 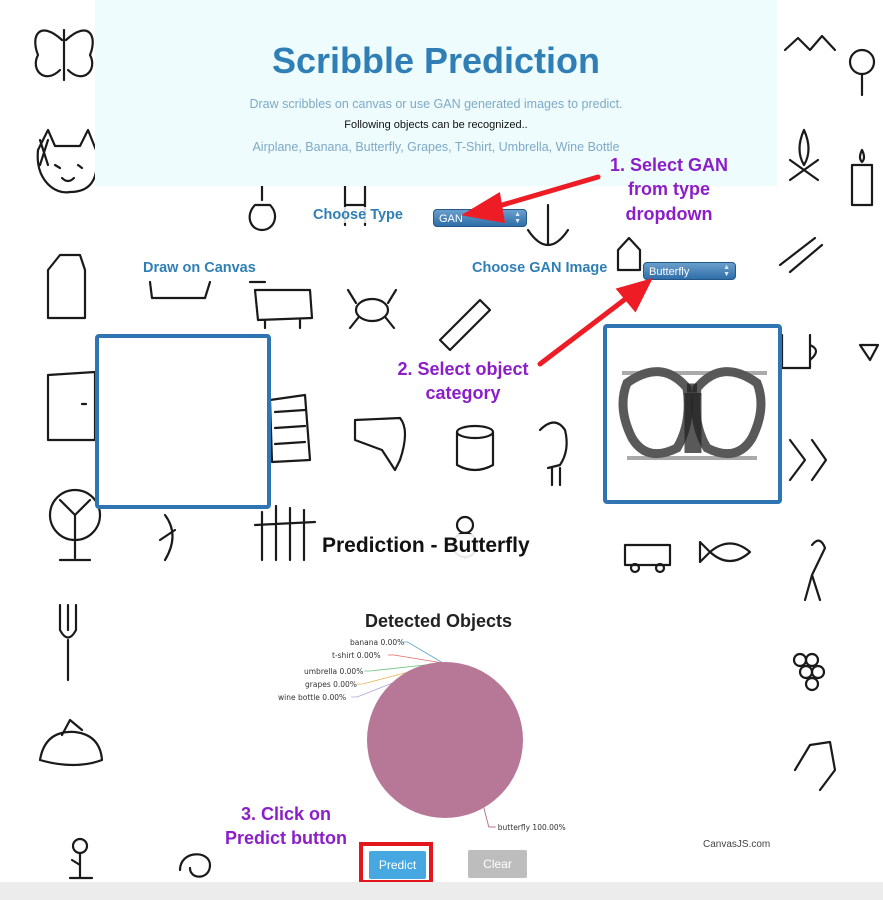 I want to click on pie-label-wine-bottle: wine bottle 0.00%, so click(x=312, y=697).